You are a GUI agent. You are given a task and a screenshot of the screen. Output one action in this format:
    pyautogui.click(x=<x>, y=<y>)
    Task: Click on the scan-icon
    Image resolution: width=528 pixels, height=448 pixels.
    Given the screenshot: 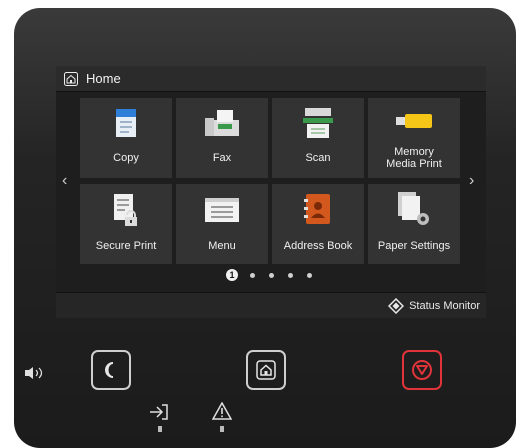 What is the action you would take?
    pyautogui.click(x=318, y=123)
    